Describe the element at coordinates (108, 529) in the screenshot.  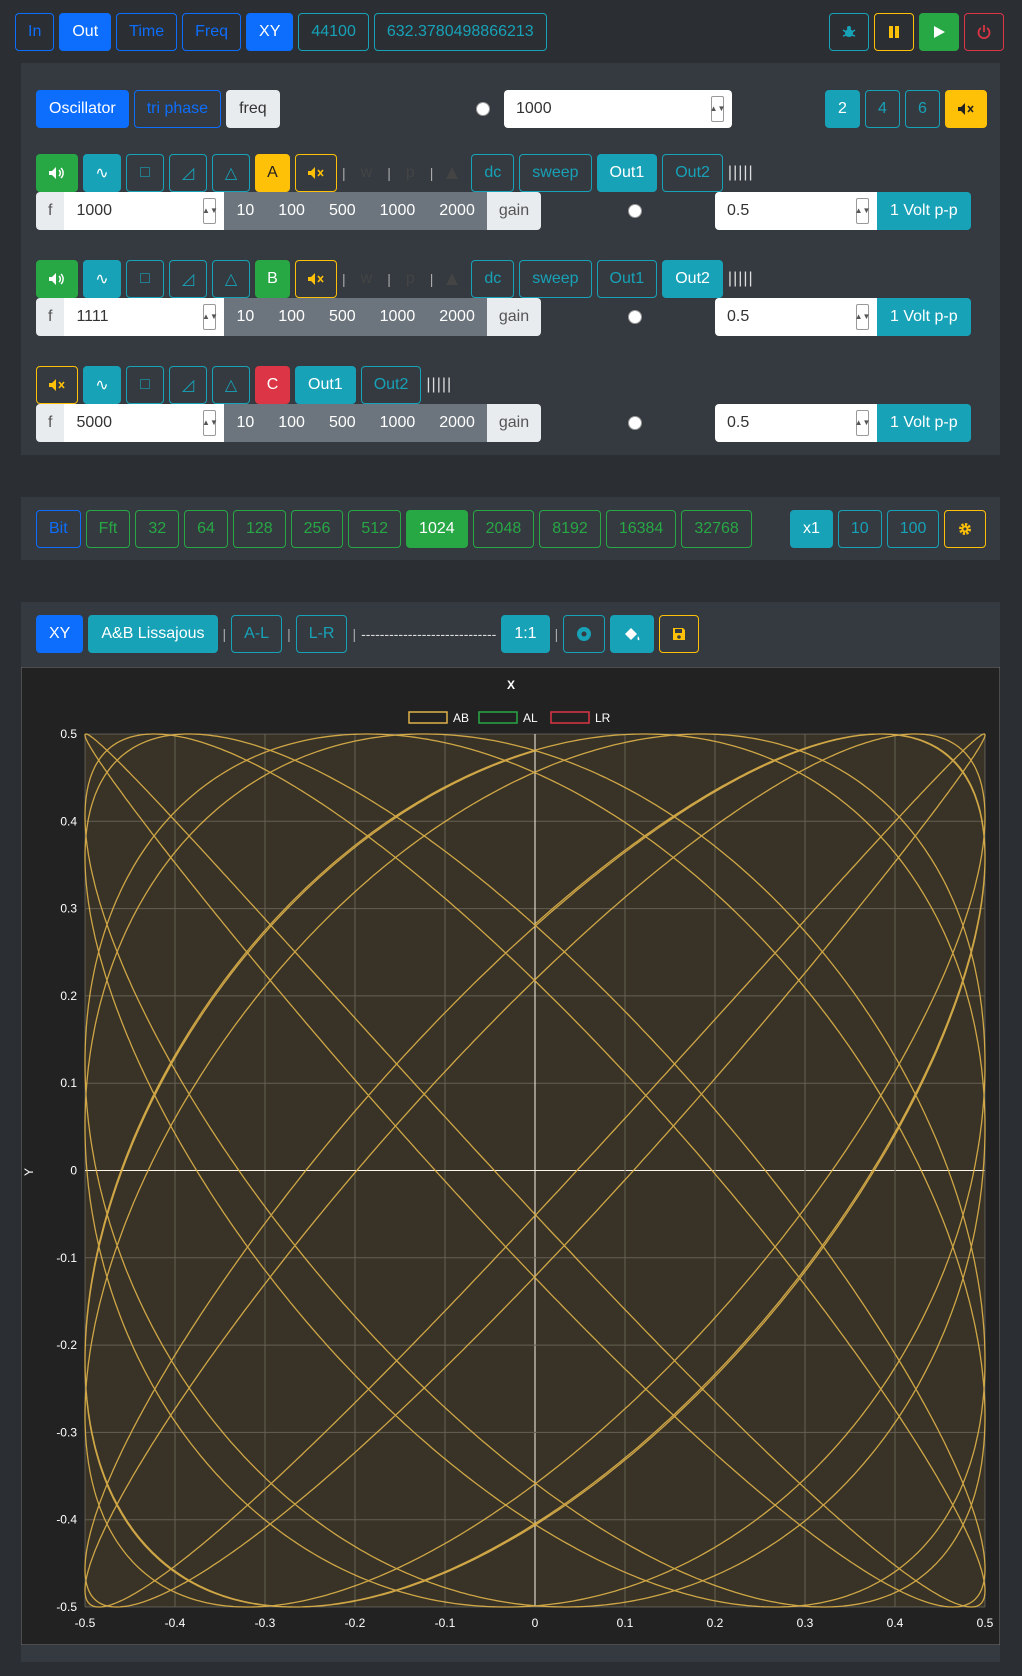
I see `fft-button: Fft` at that location.